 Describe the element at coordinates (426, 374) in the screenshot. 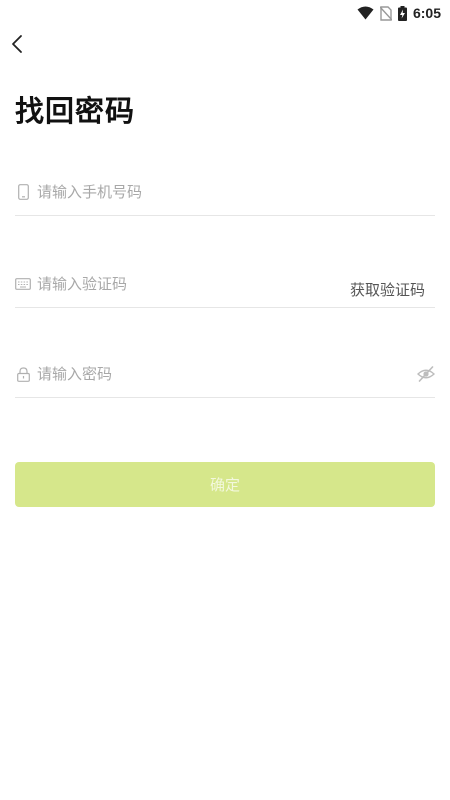

I see `eye-off-icon` at that location.